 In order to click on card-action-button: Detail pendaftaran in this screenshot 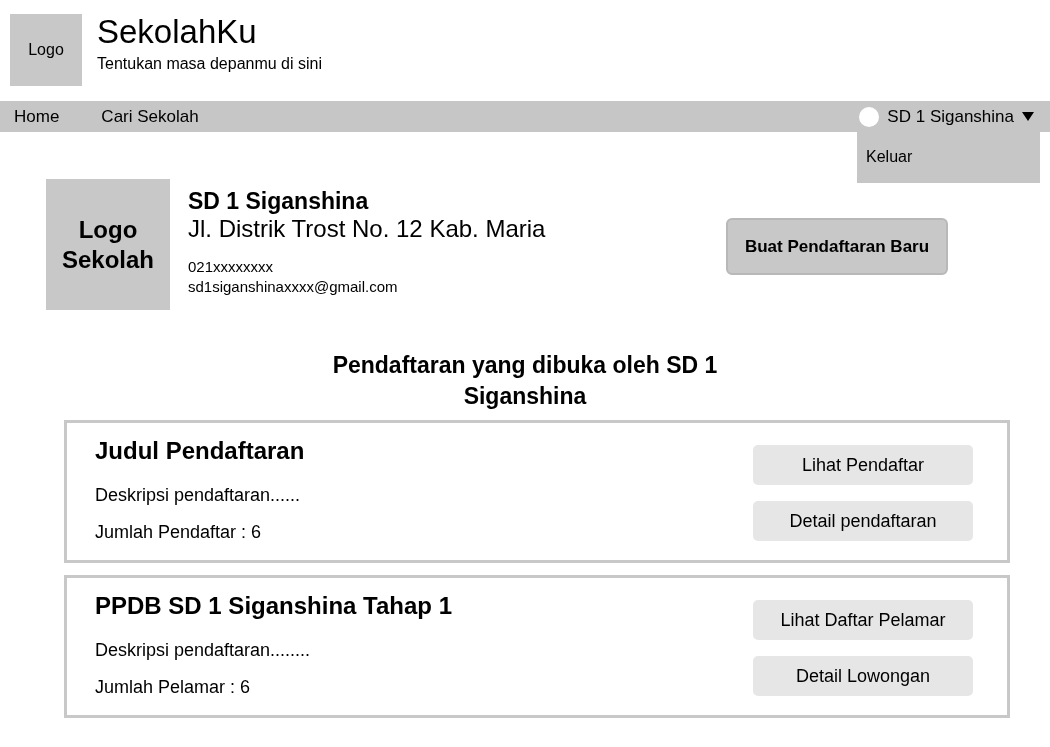, I will do `click(863, 521)`.